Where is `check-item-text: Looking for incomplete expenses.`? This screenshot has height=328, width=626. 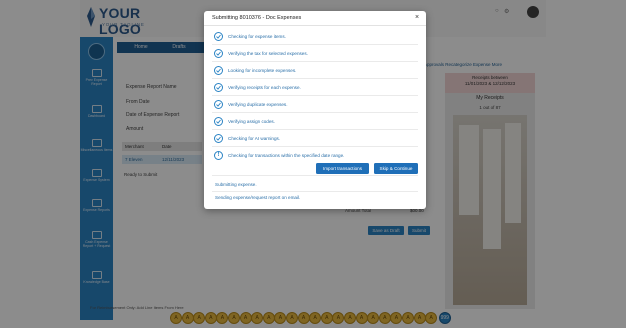
check-item-text: Looking for incomplete expenses. is located at coordinates (262, 70).